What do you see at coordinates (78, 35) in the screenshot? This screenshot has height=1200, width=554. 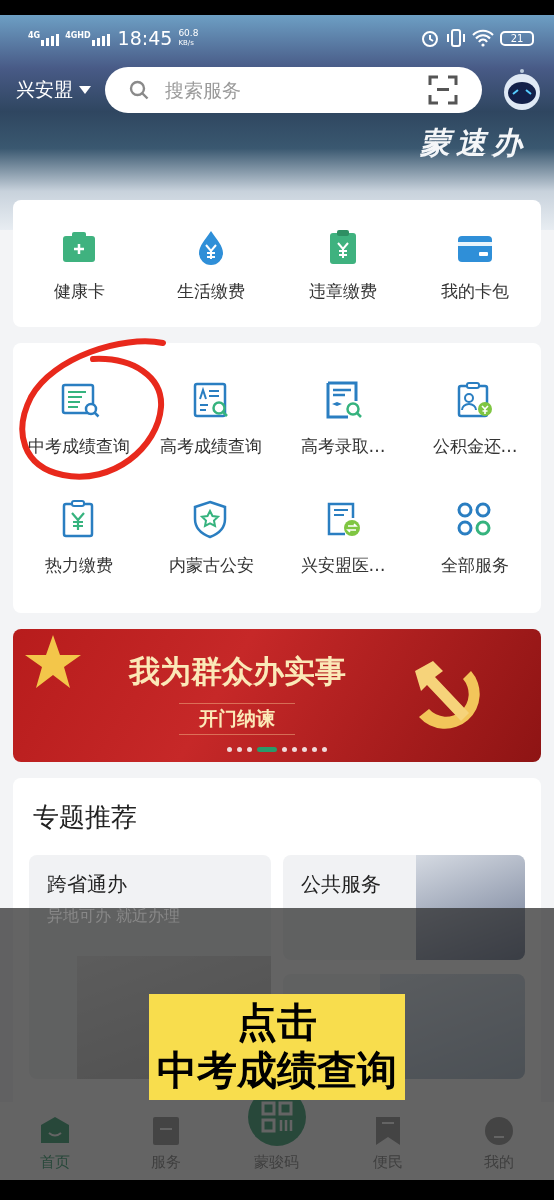 I see `network-label: 4GHD` at bounding box center [78, 35].